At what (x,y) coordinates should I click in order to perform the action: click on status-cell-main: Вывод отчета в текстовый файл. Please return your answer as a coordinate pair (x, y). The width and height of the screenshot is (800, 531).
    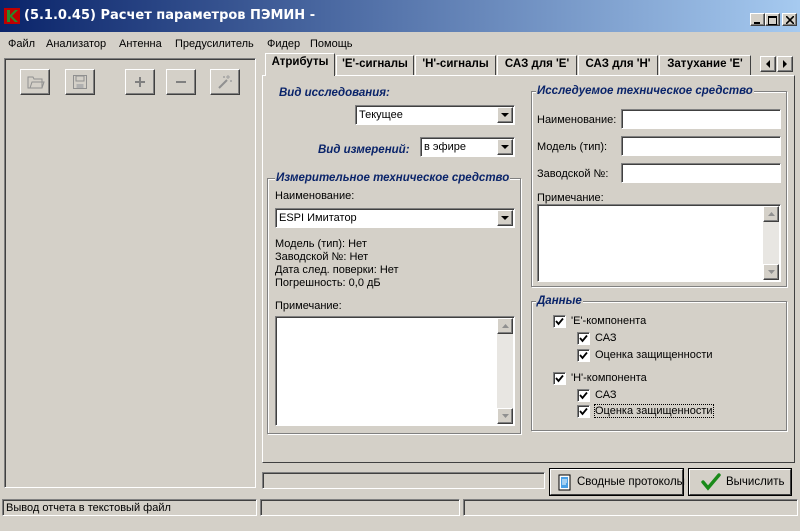
    Looking at the image, I should click on (129, 507).